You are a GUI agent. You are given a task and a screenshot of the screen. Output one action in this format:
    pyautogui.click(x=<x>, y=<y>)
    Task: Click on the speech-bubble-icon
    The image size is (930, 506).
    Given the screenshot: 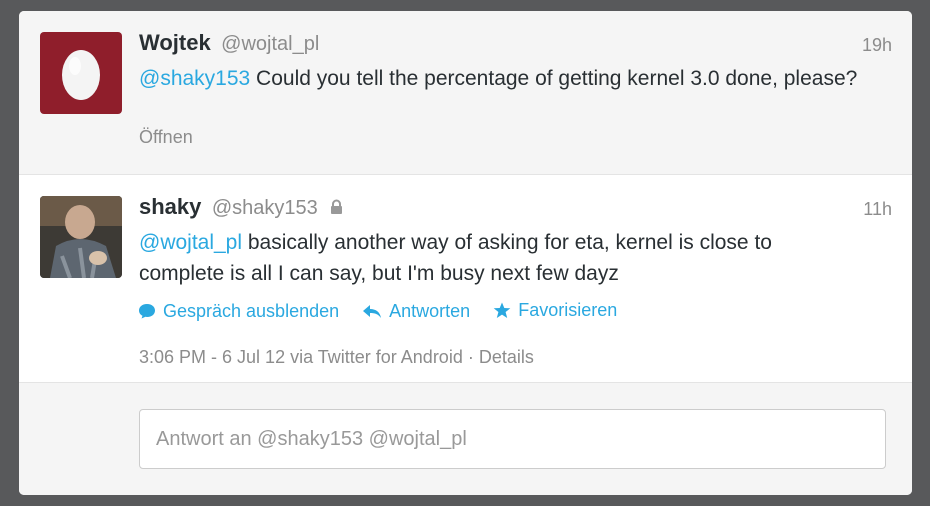 What is the action you would take?
    pyautogui.click(x=147, y=311)
    